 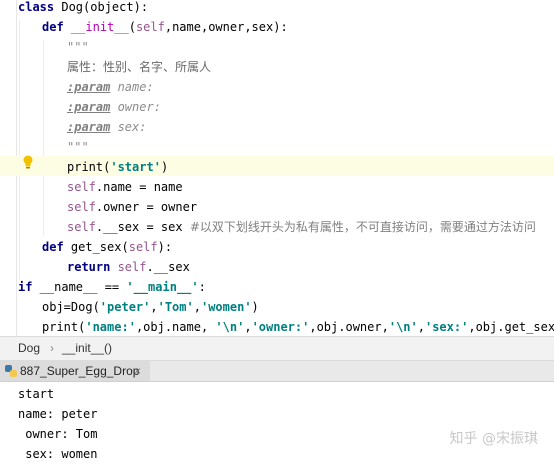 I want to click on breadcrumb-item-class: Dog, so click(x=29, y=348).